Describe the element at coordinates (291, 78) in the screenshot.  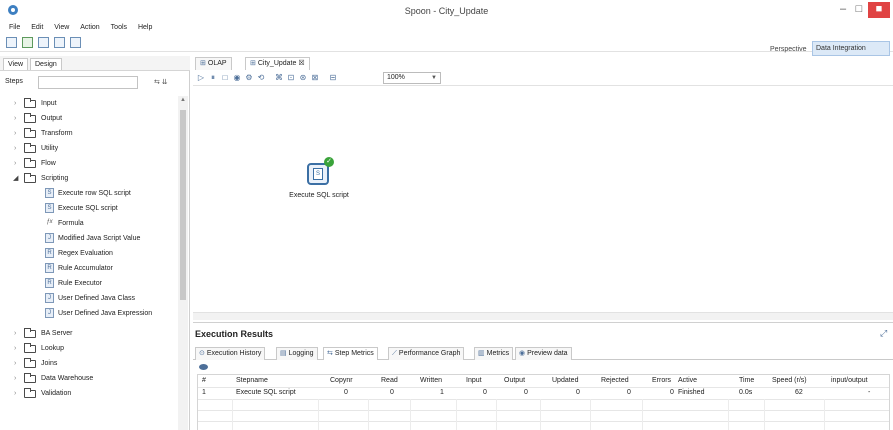
I see `impact-icon: ⊡` at that location.